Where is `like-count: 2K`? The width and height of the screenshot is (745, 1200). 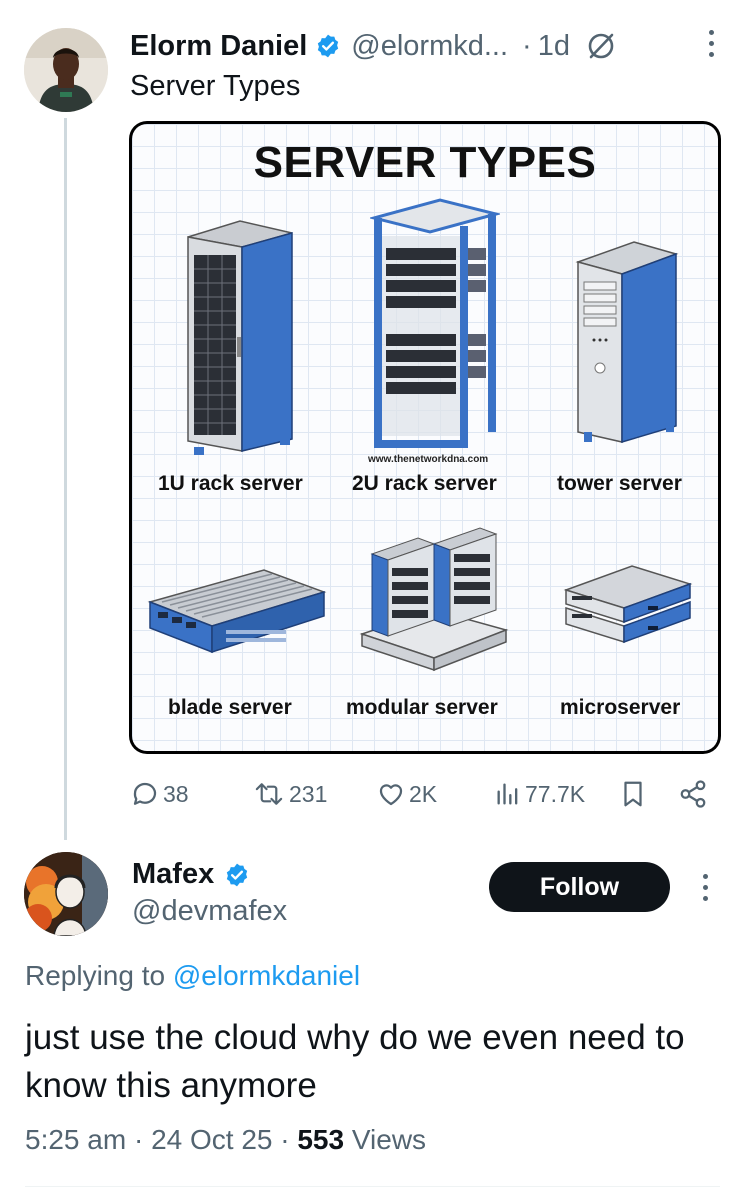 like-count: 2K is located at coordinates (423, 793).